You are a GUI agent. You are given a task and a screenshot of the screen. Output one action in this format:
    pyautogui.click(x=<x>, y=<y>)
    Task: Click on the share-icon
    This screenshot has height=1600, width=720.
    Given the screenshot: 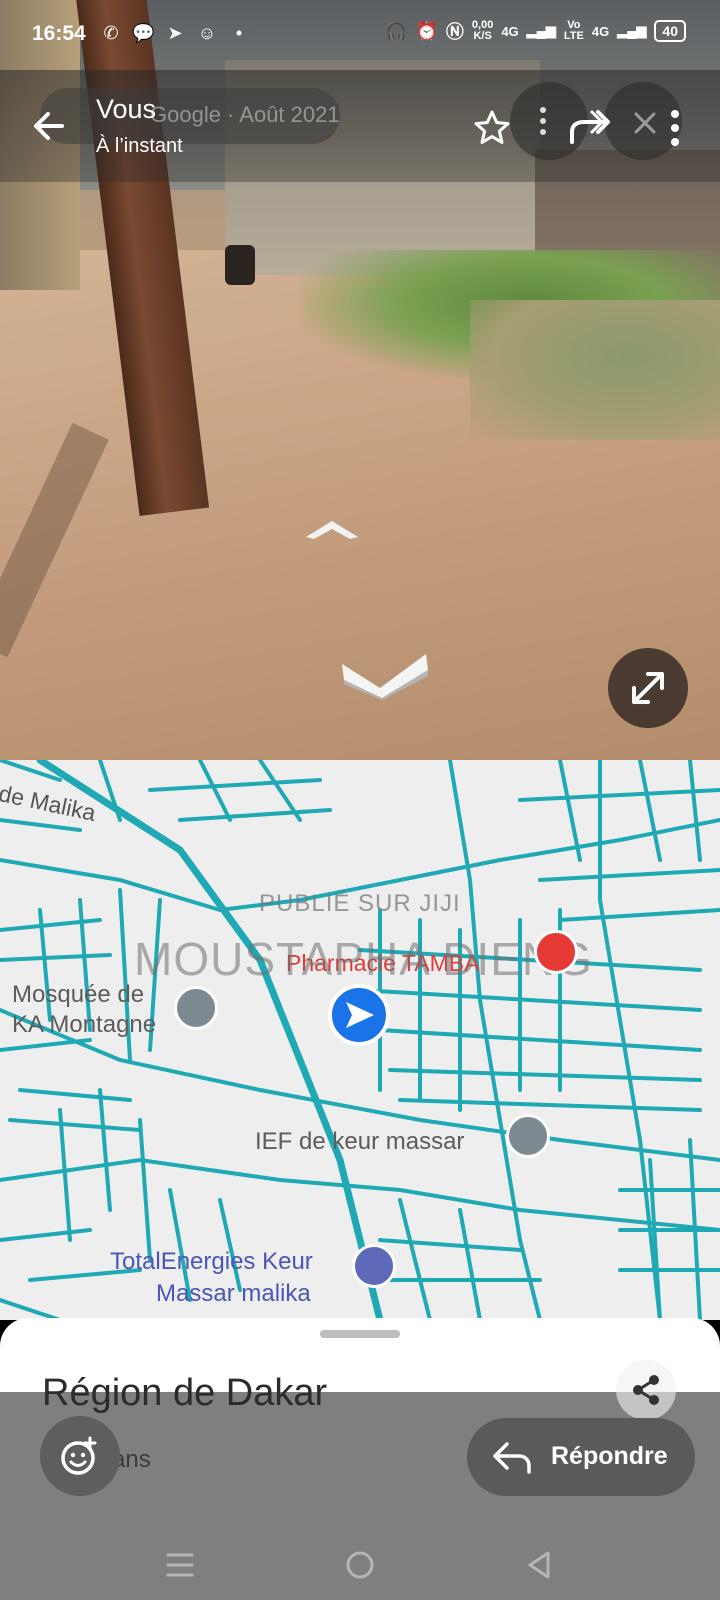 What is the action you would take?
    pyautogui.click(x=646, y=1390)
    